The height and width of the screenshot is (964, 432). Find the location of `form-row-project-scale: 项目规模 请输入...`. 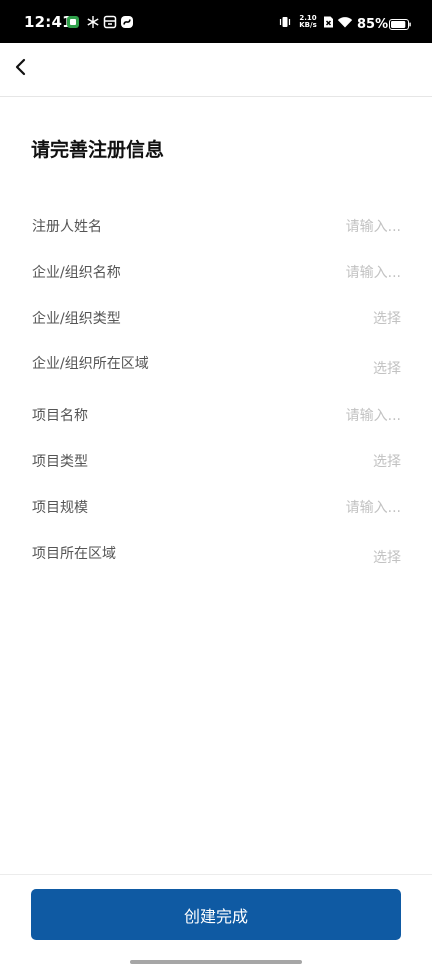

form-row-project-scale: 项目规模 请输入... is located at coordinates (216, 512).